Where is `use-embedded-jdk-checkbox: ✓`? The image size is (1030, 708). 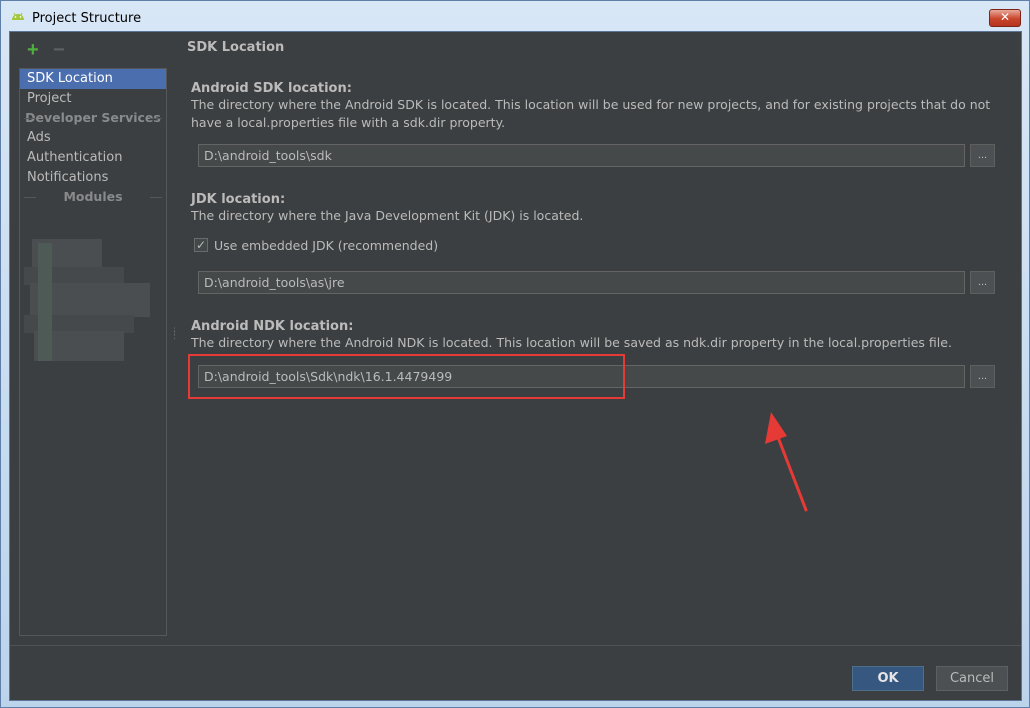
use-embedded-jdk-checkbox: ✓ is located at coordinates (201, 245).